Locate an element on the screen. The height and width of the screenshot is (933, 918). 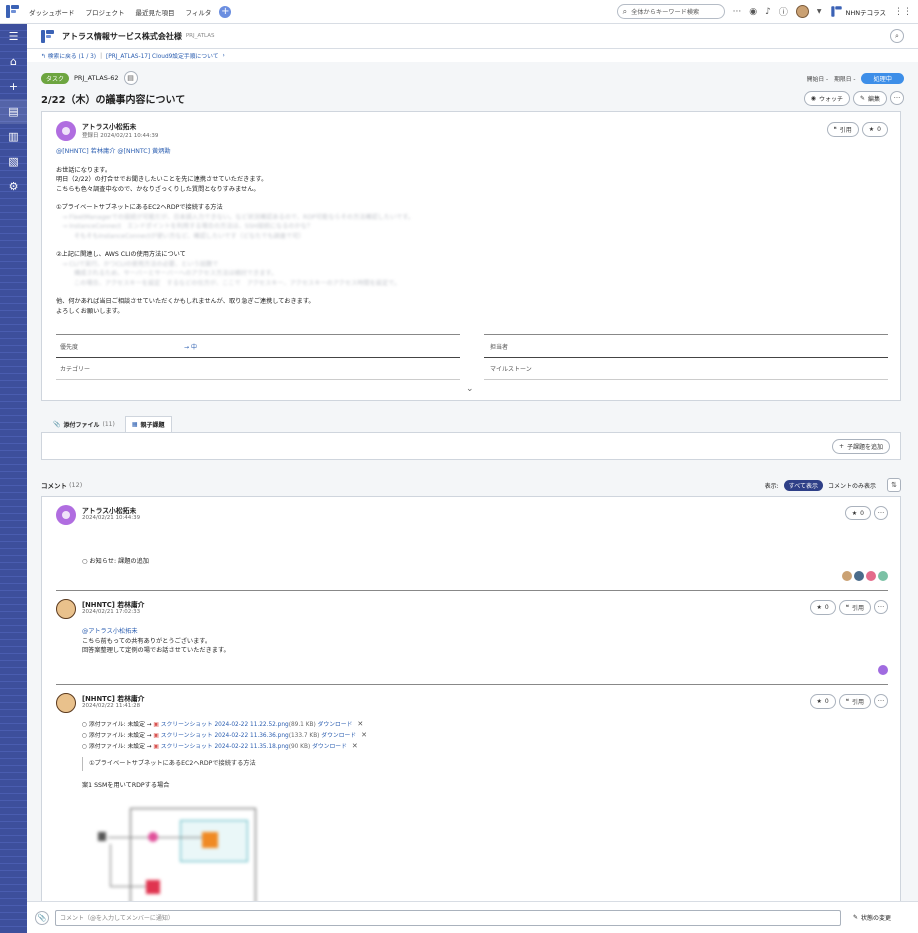
mentions: @[NHNTC] 若林庸介 @[NHNTC] 黄炳勳 is located at coordinates (466, 152).